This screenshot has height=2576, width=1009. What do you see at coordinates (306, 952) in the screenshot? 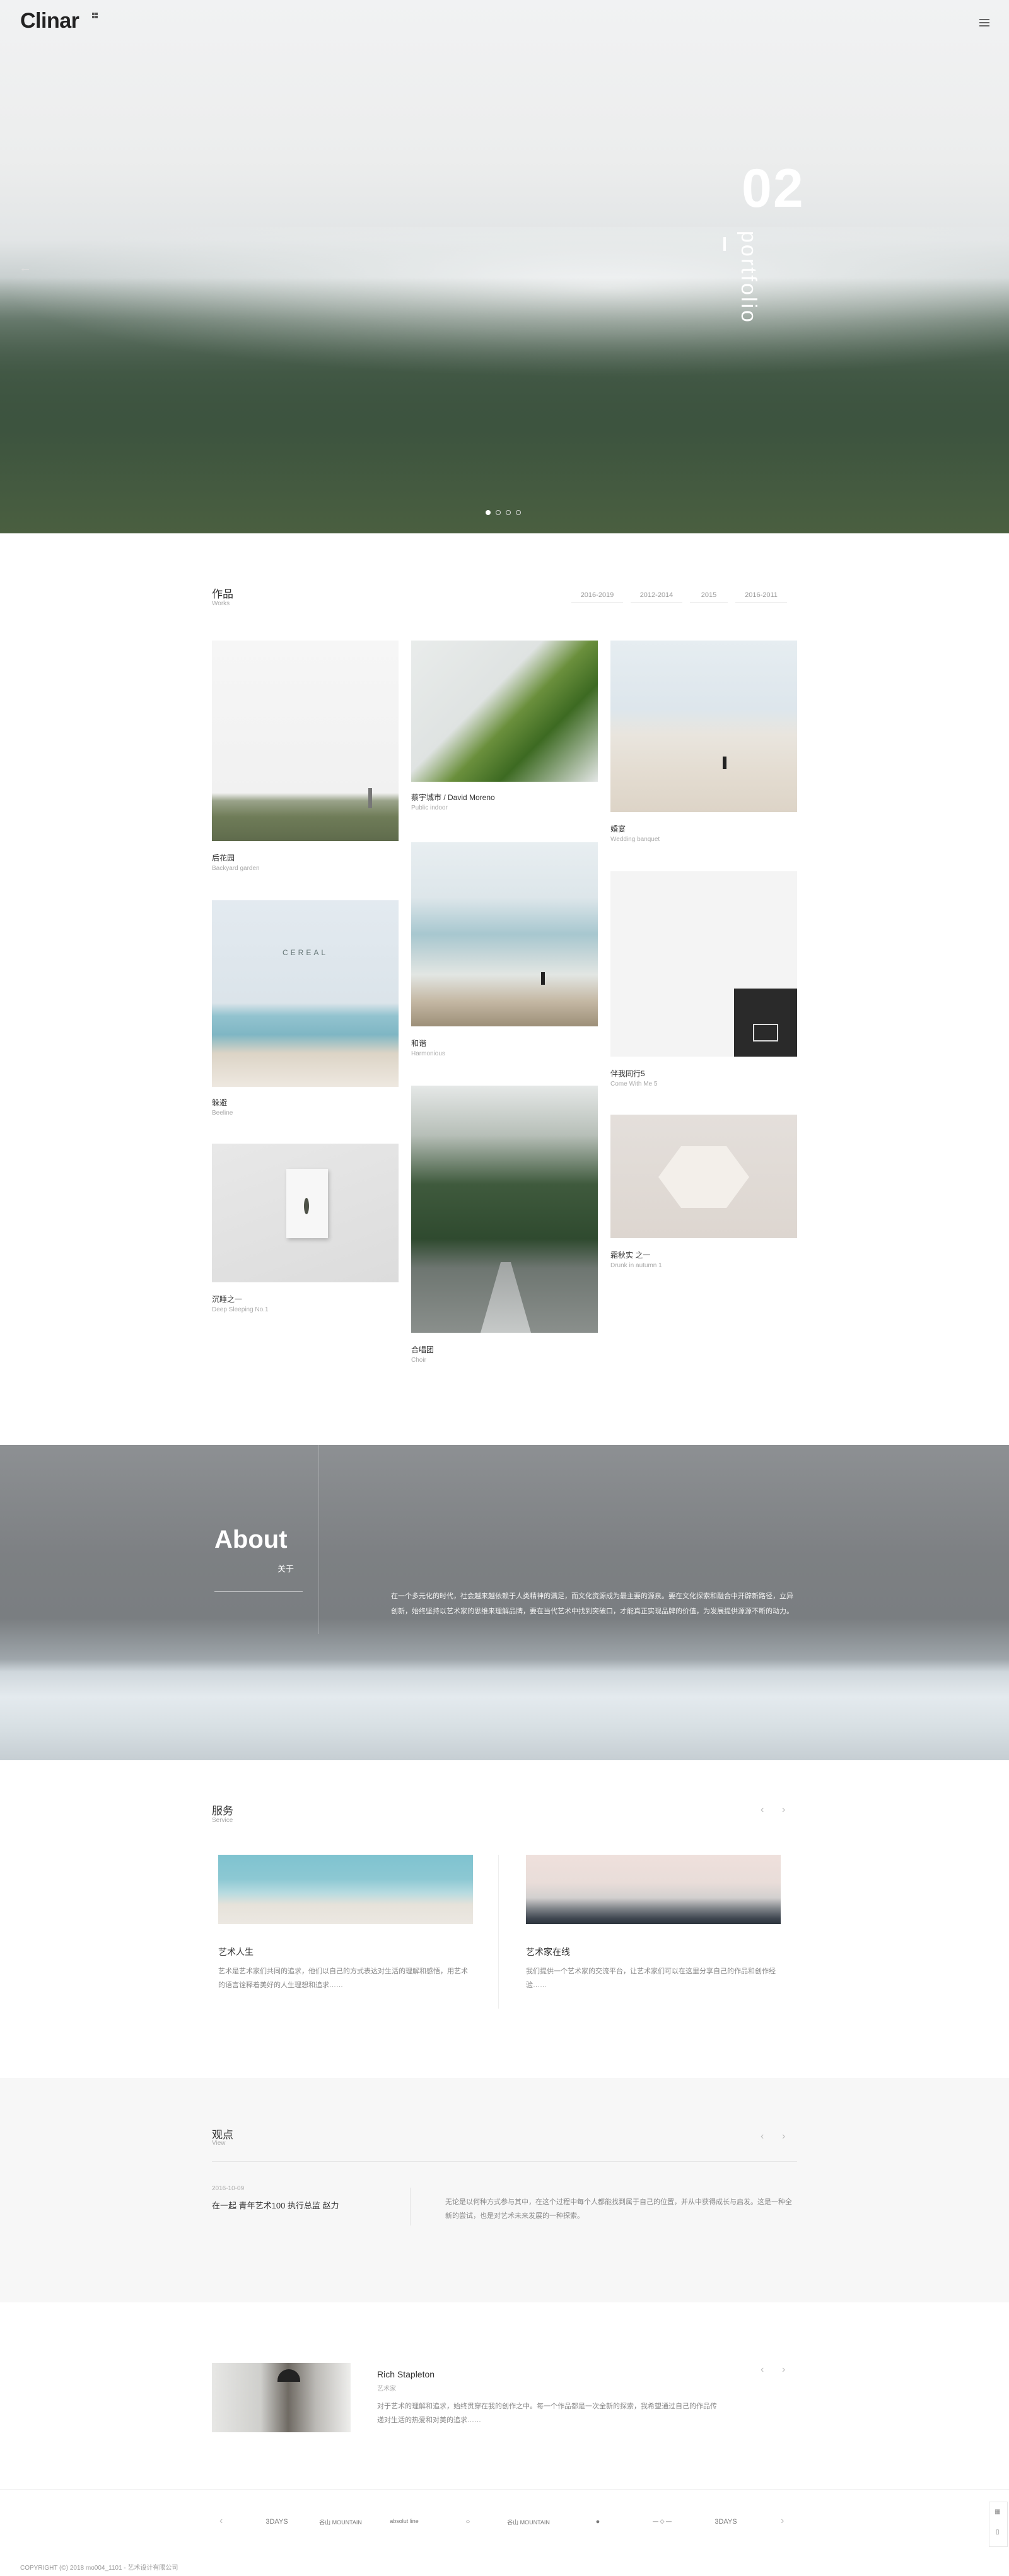
I see `cereal-text-graphic: CEREAL` at bounding box center [306, 952].